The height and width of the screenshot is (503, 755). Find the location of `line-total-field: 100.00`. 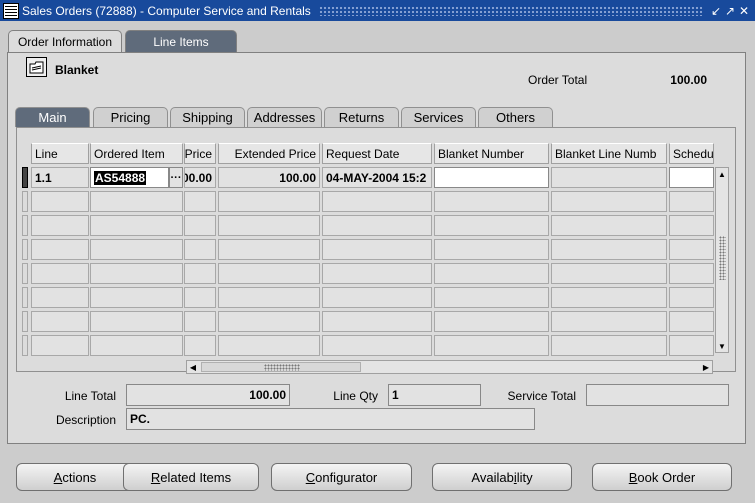

line-total-field: 100.00 is located at coordinates (208, 395).